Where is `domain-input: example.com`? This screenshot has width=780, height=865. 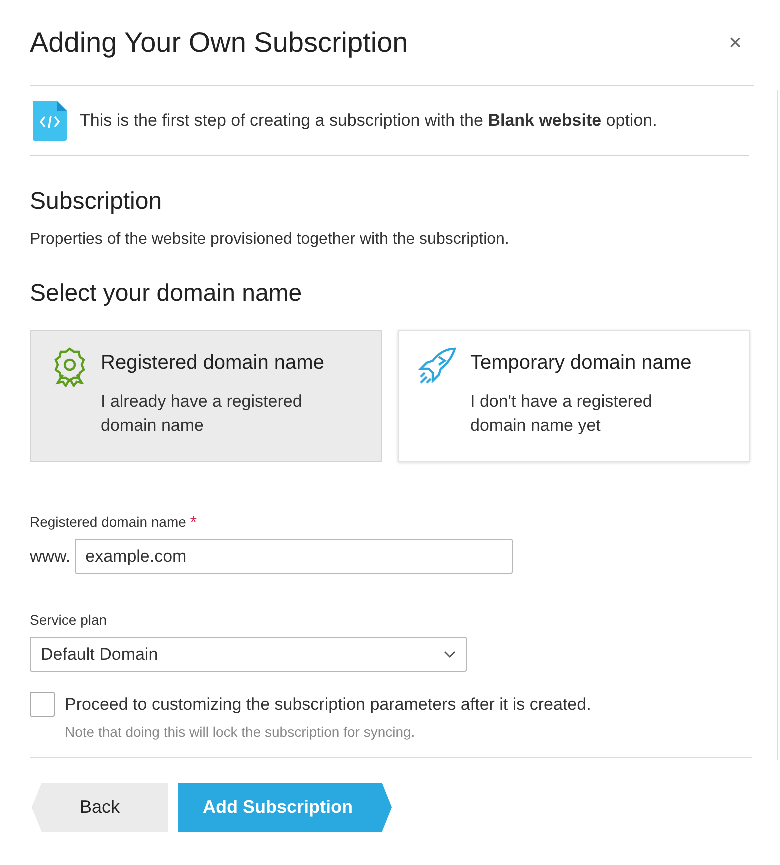
domain-input: example.com is located at coordinates (293, 556).